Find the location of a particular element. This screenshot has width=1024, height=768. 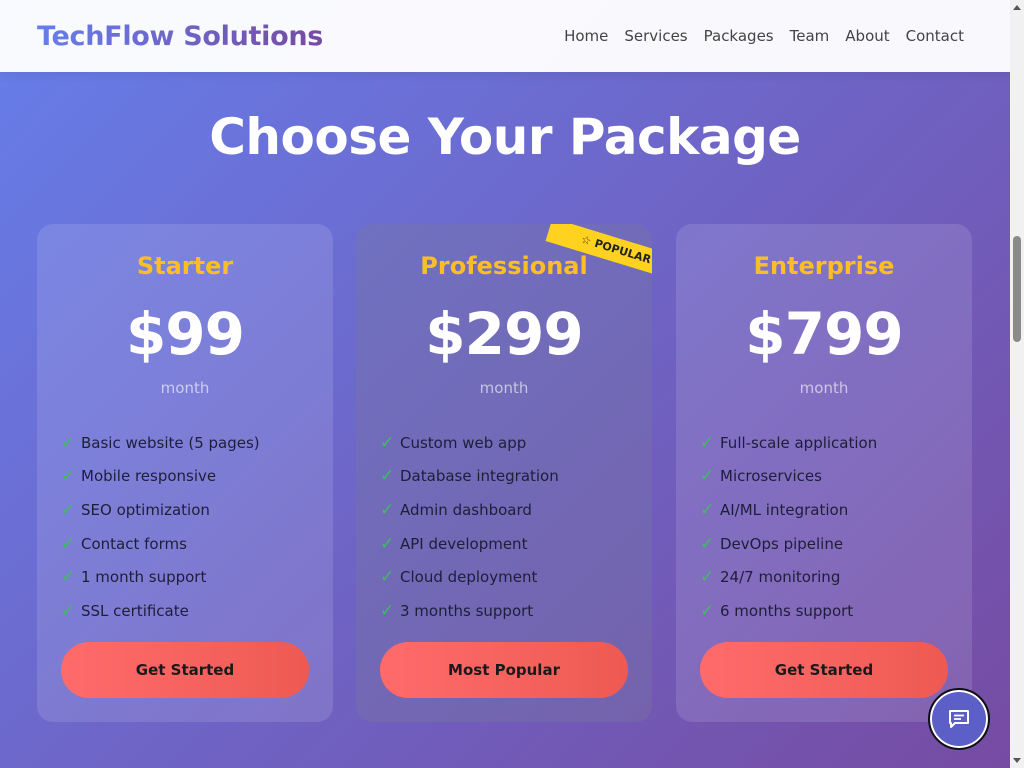

feature-item: ✓ 1 month support is located at coordinates (160, 577).